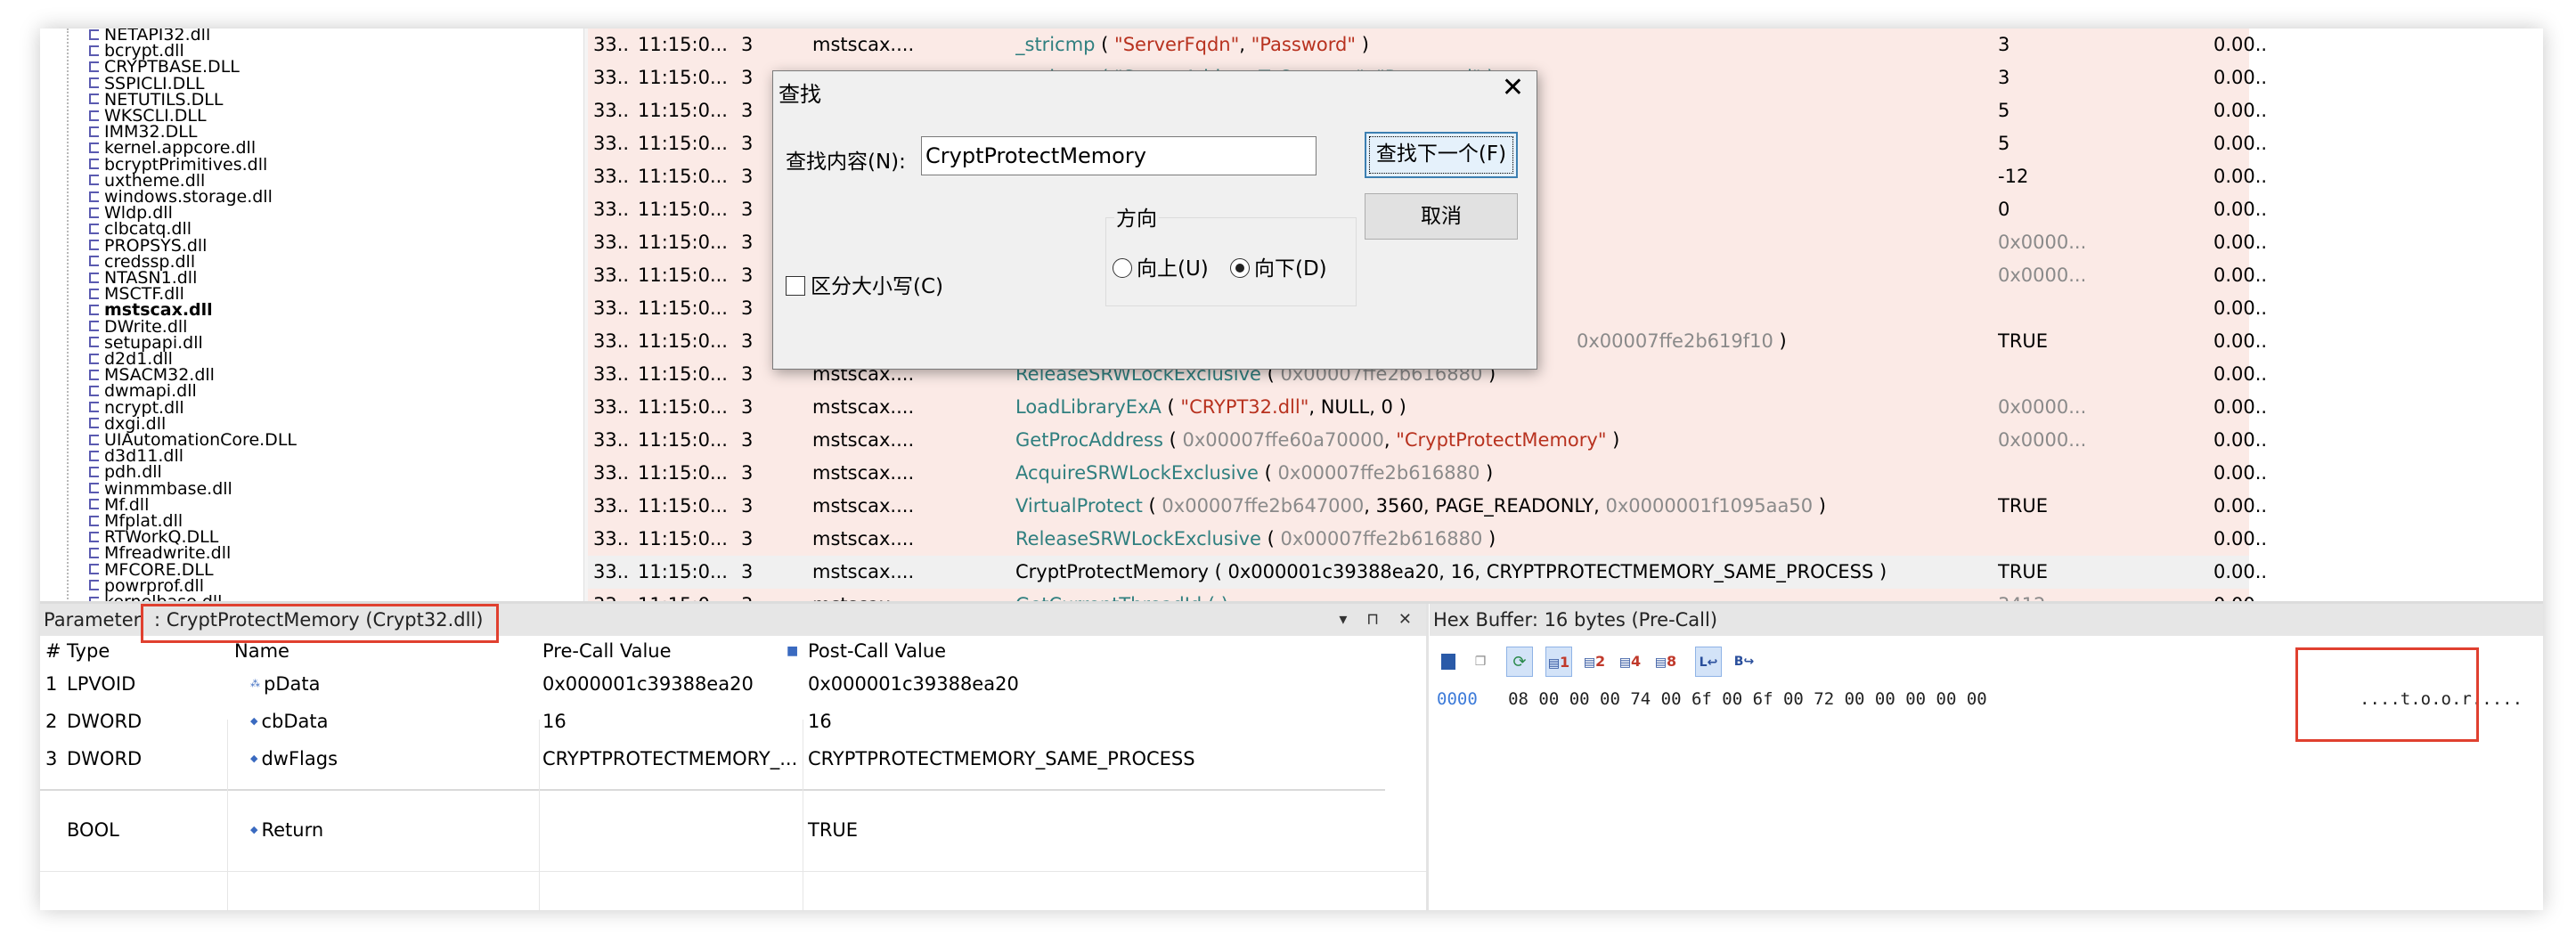 The height and width of the screenshot is (944, 2576). Describe the element at coordinates (1630, 662) in the screenshot. I see `view-4-byte-button: ▤4` at that location.